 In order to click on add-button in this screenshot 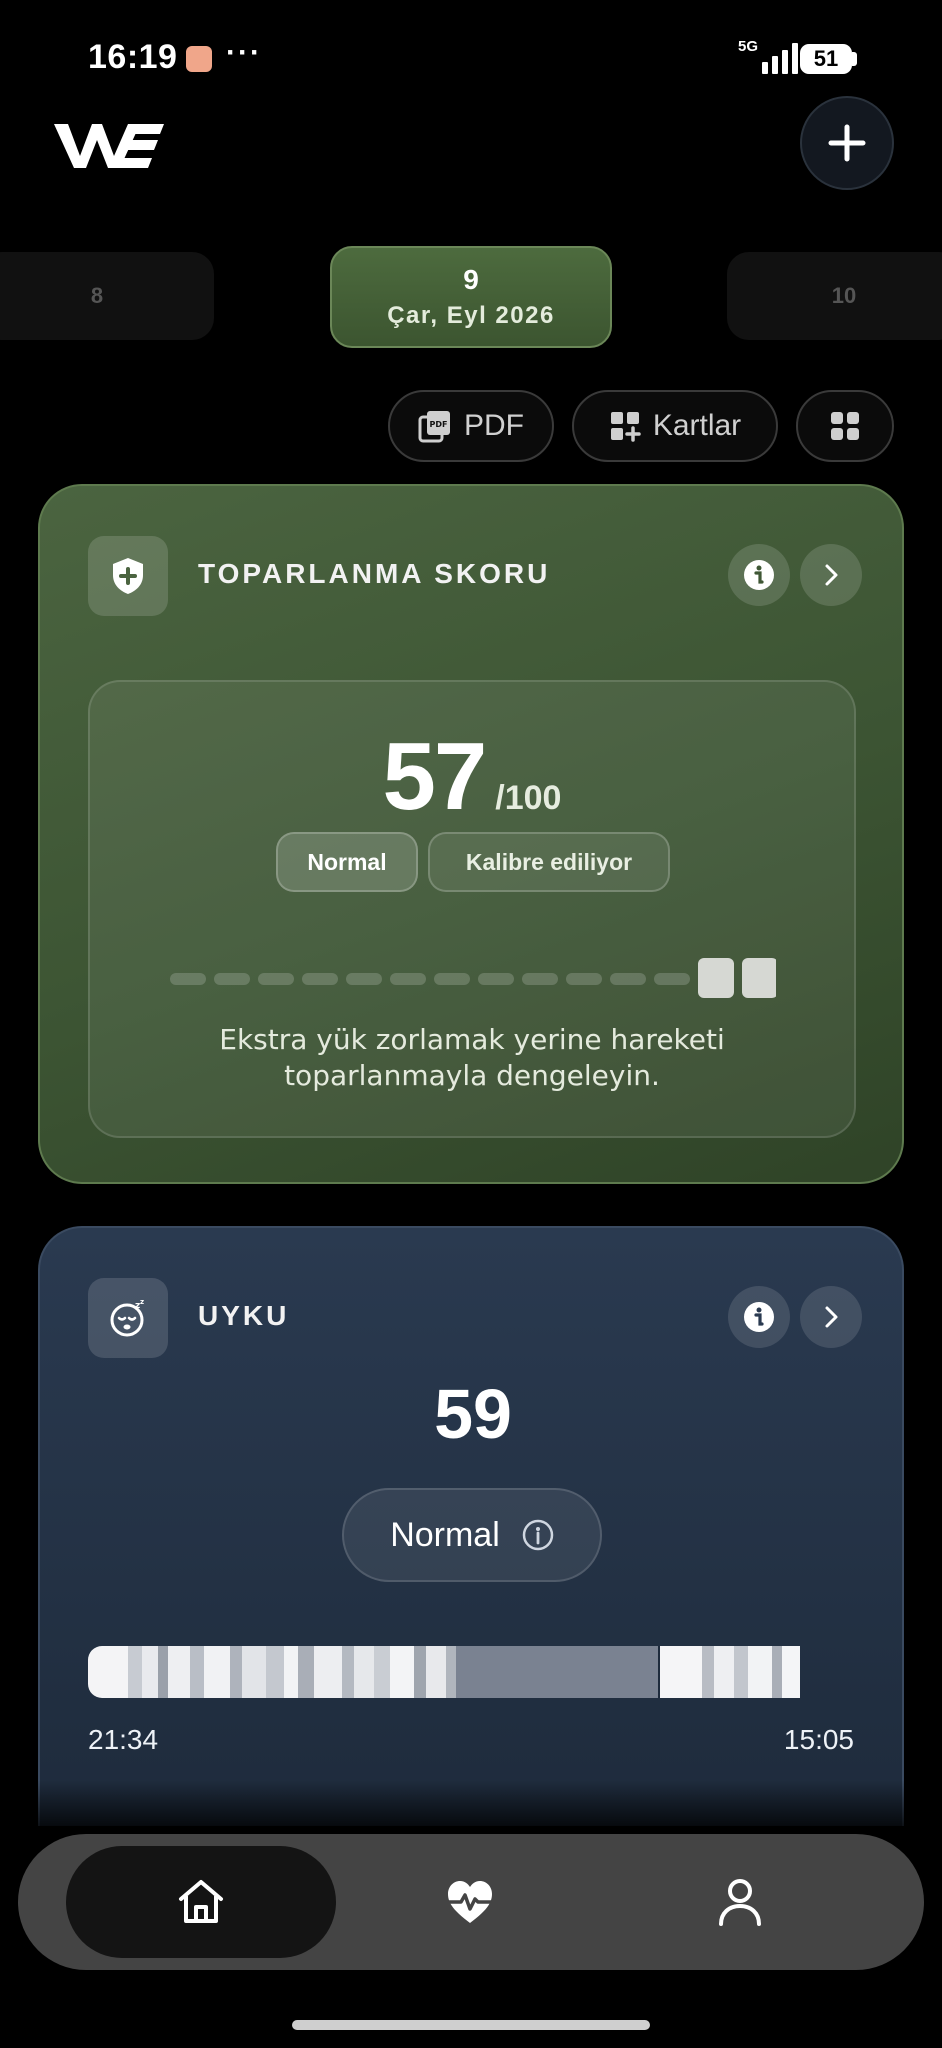, I will do `click(847, 143)`.